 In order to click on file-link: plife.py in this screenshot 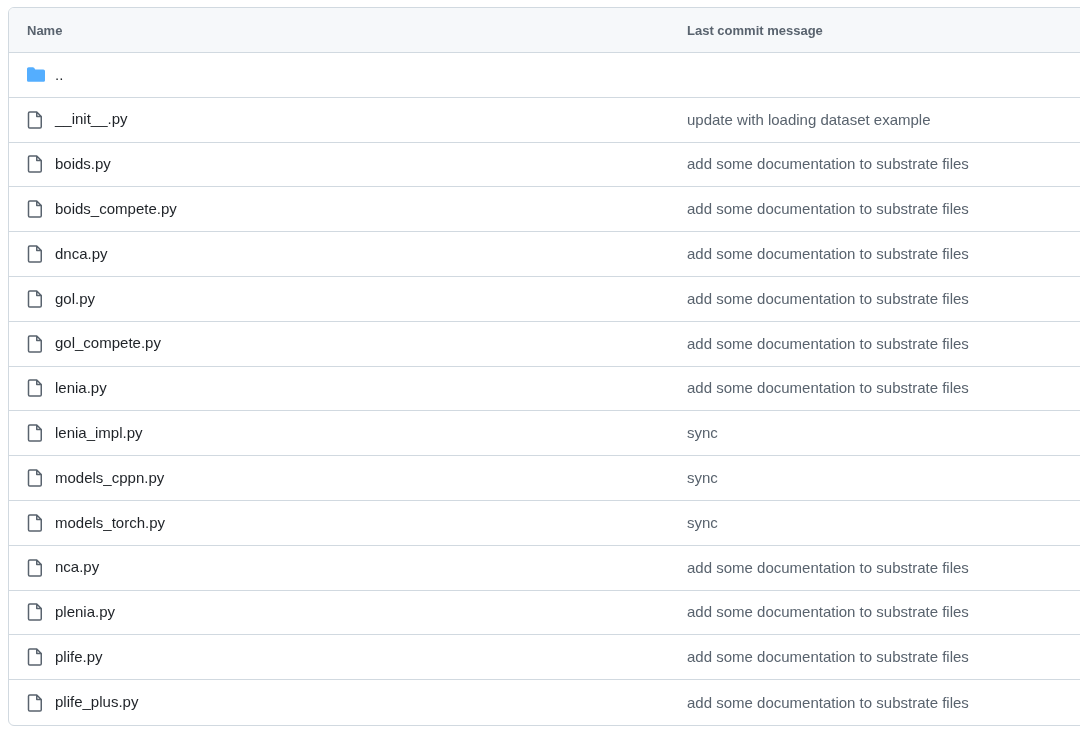, I will do `click(79, 657)`.